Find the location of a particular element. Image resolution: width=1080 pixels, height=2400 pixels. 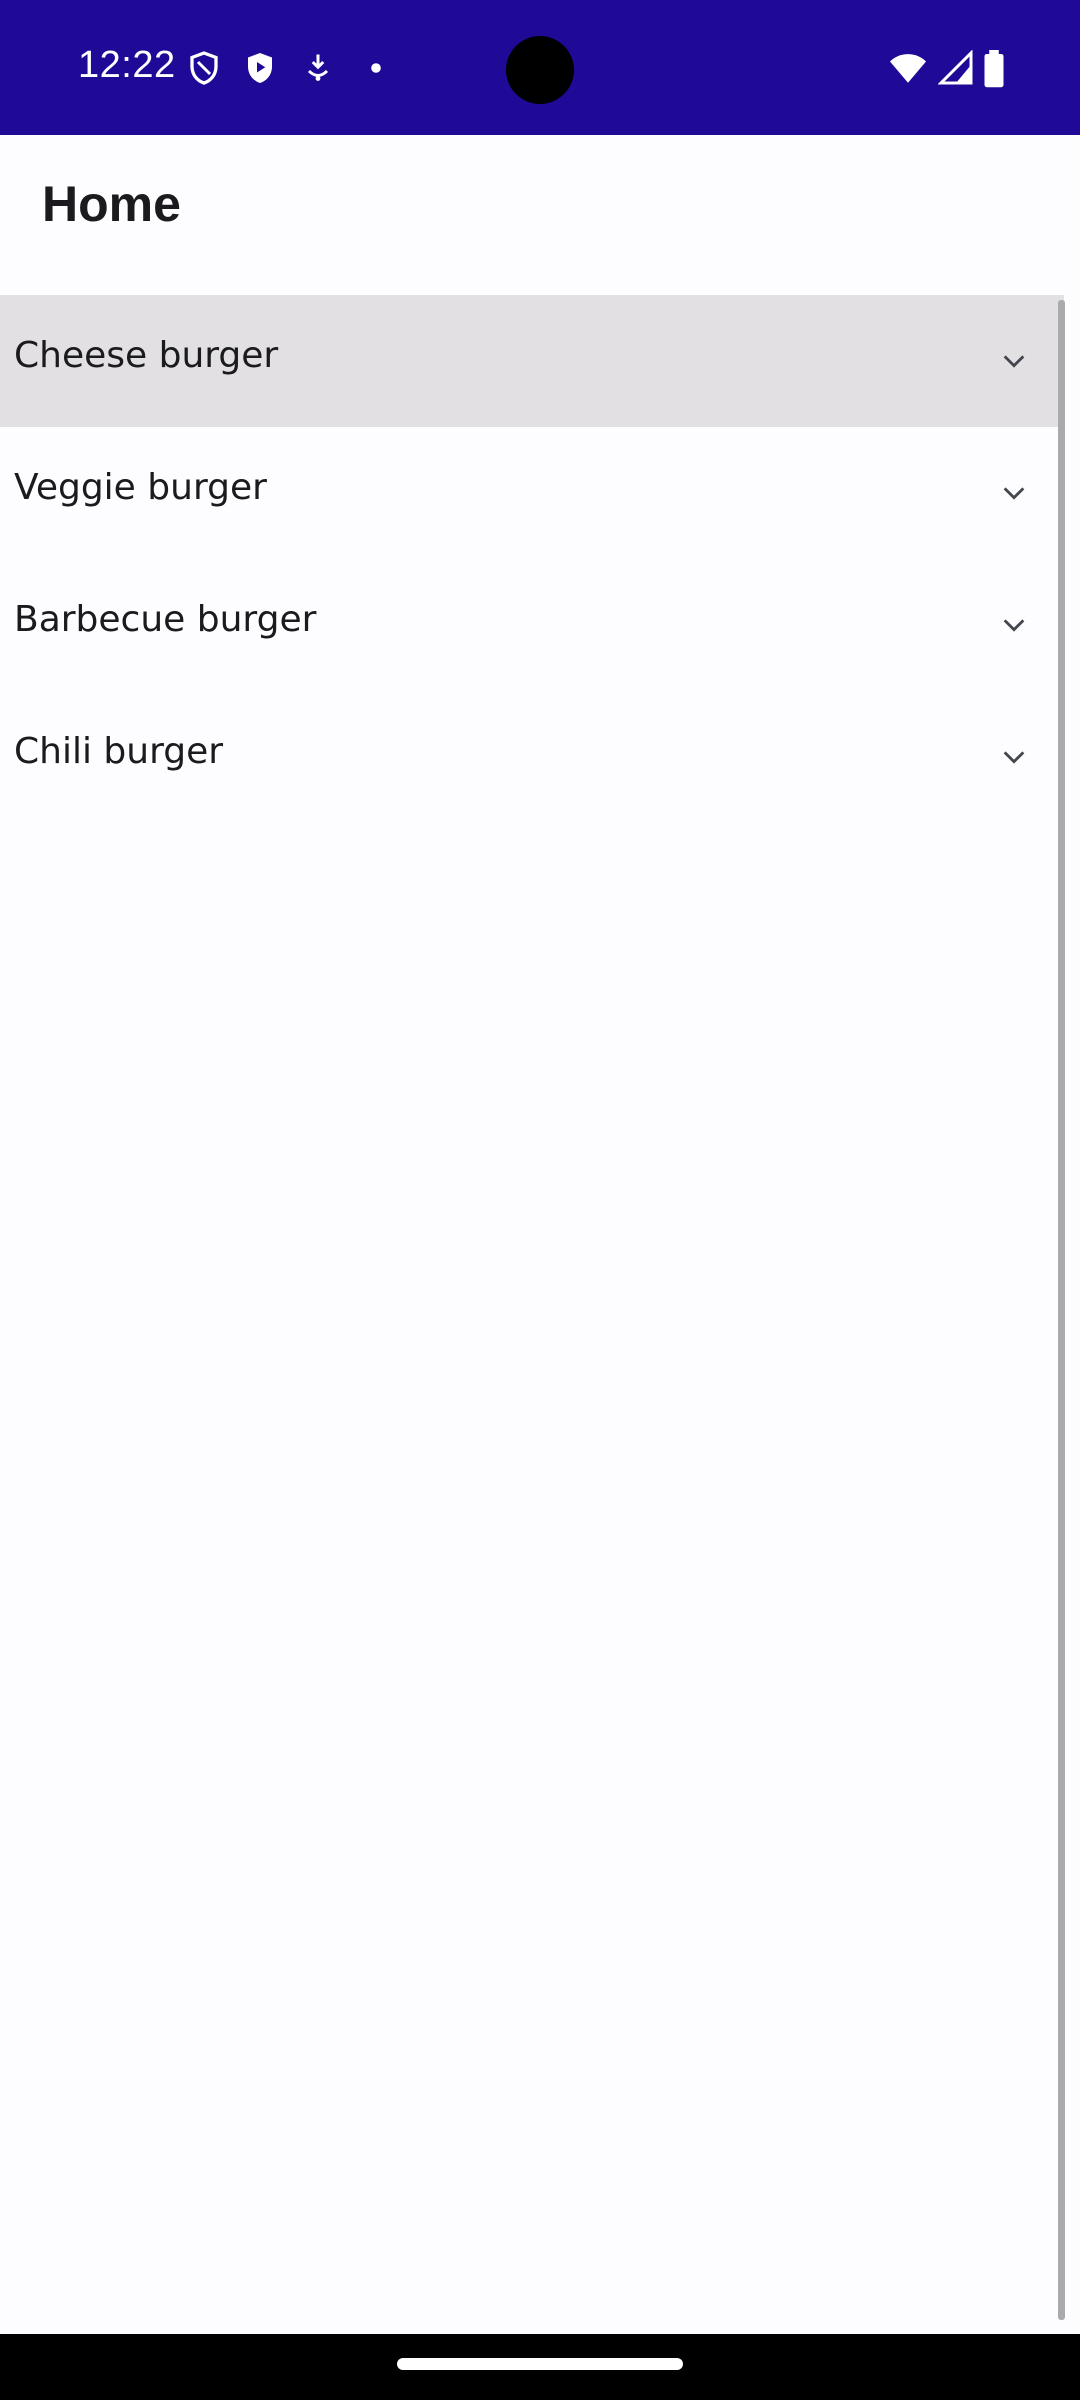

list-item-label: Cheese burger is located at coordinates (146, 355).